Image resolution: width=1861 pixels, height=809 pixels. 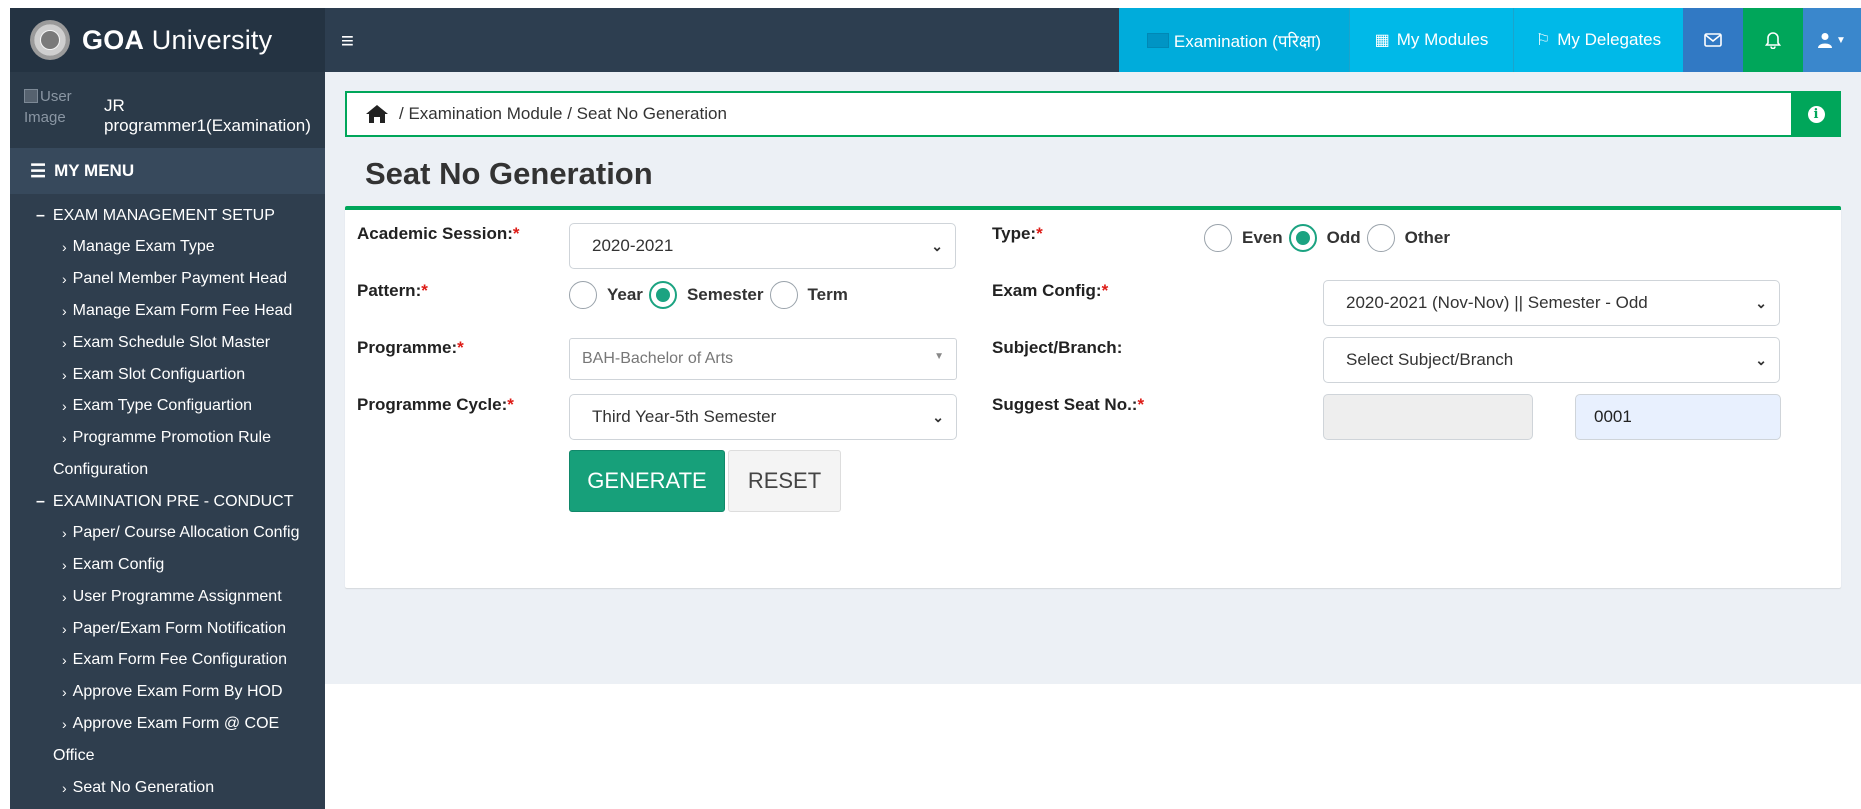 I want to click on sidebar-item-exam-config: › Exam Config, so click(x=167, y=565).